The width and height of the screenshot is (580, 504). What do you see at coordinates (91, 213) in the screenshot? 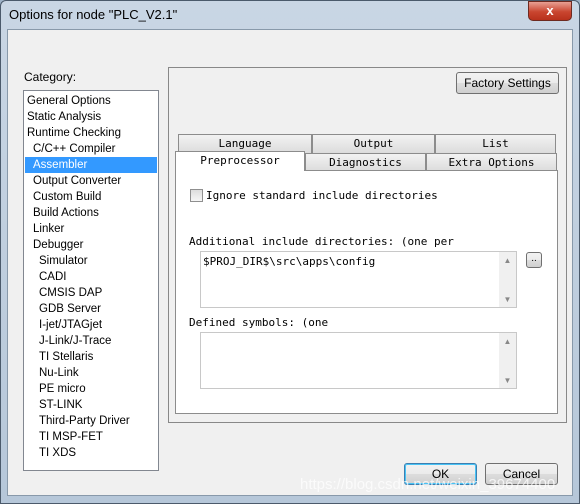
I see `category-item: Build Actions` at bounding box center [91, 213].